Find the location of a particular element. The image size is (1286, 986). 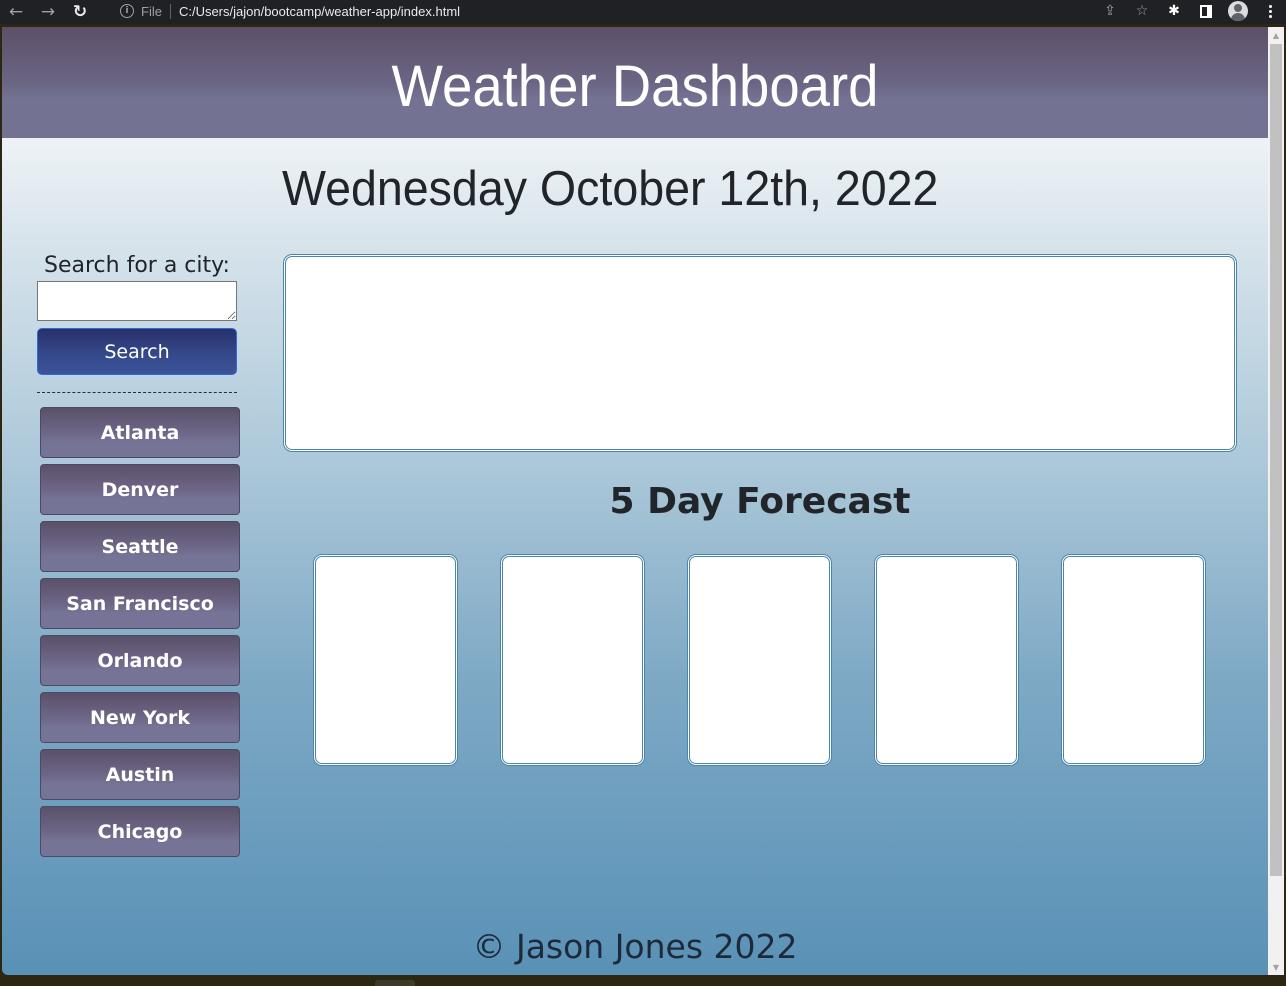

city-button-seattle: Seattle is located at coordinates (140, 546).